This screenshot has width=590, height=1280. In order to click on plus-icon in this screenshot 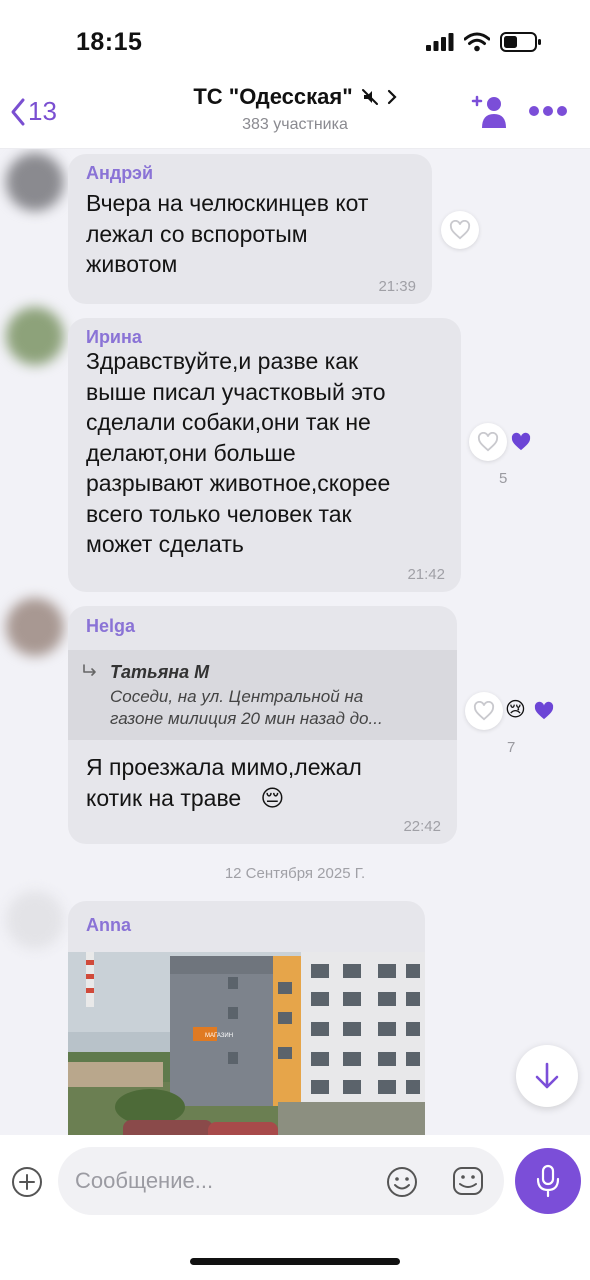, I will do `click(27, 1182)`.